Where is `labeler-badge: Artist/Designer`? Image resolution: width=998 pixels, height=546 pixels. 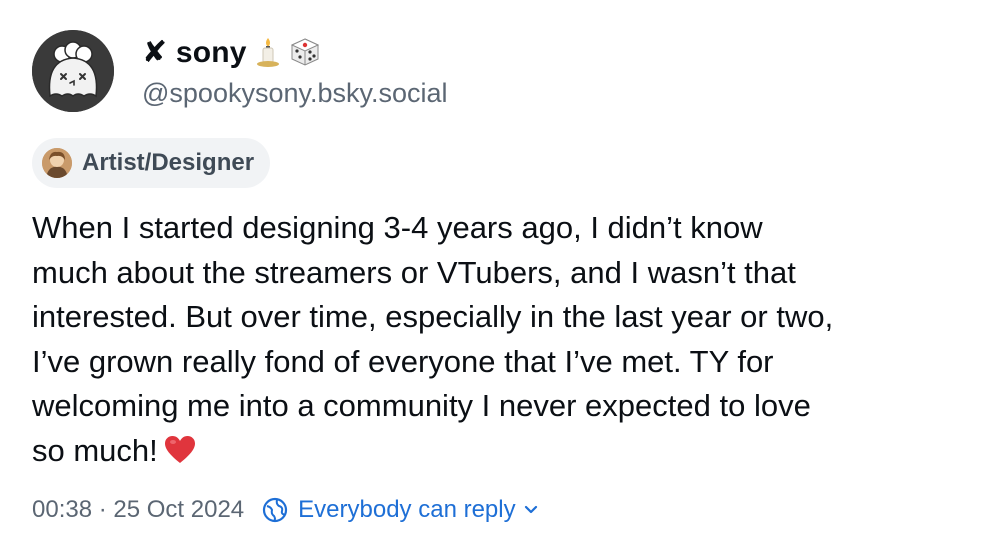 labeler-badge: Artist/Designer is located at coordinates (151, 163).